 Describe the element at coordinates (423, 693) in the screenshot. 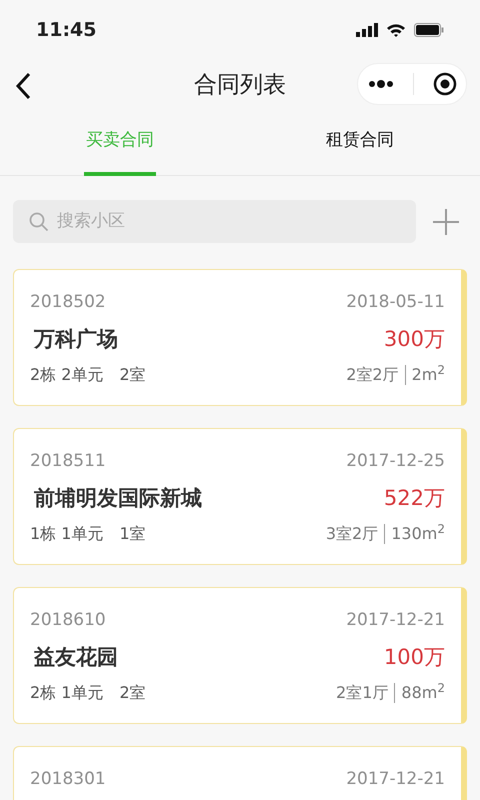

I see `floor-area: 88m$^{2}$` at that location.